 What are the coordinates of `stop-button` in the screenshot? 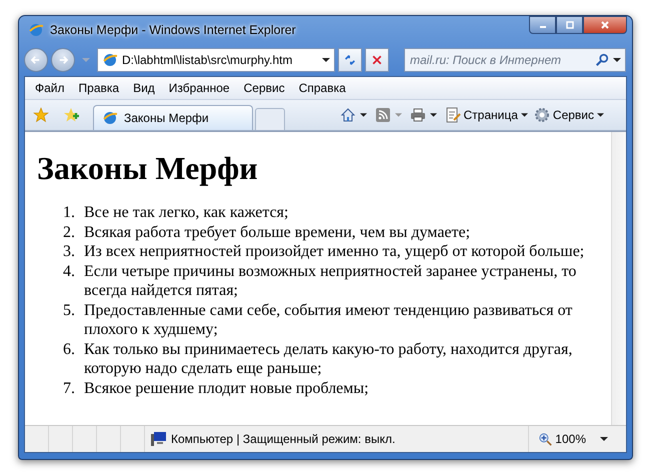 It's located at (377, 60).